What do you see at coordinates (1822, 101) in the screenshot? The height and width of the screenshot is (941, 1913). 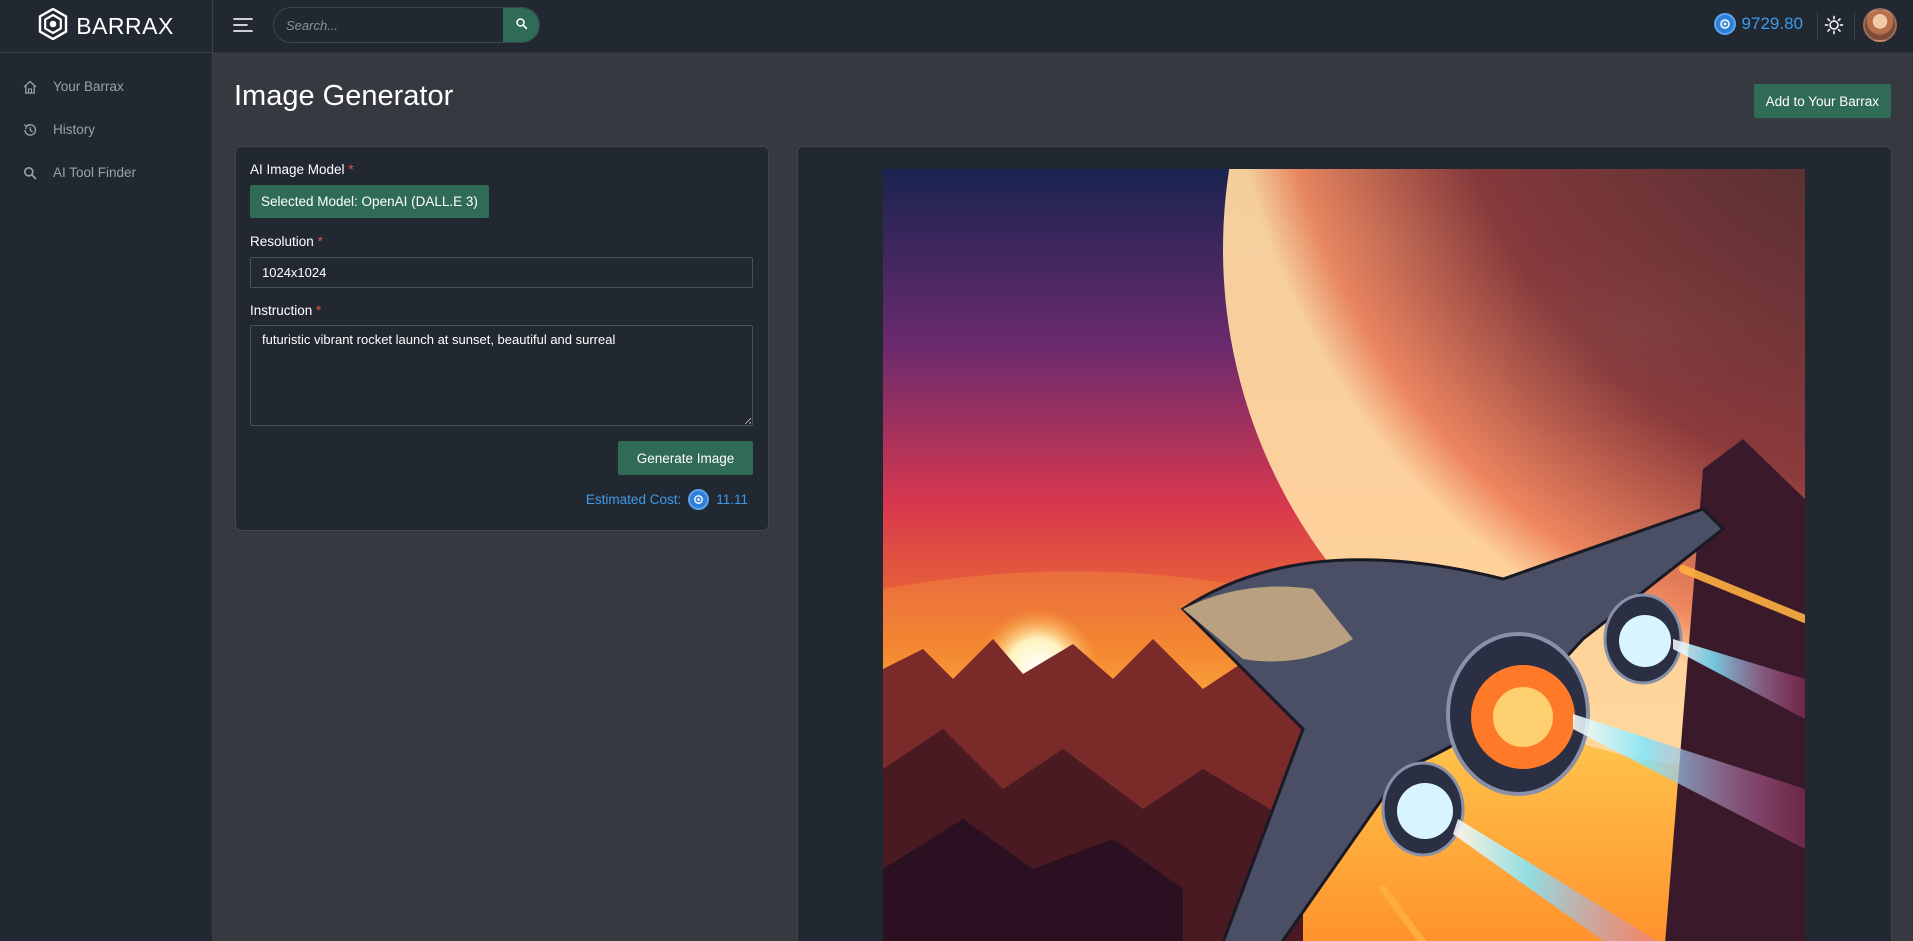 I see `add-to-your-barrax-button: Add to Your Barrax` at bounding box center [1822, 101].